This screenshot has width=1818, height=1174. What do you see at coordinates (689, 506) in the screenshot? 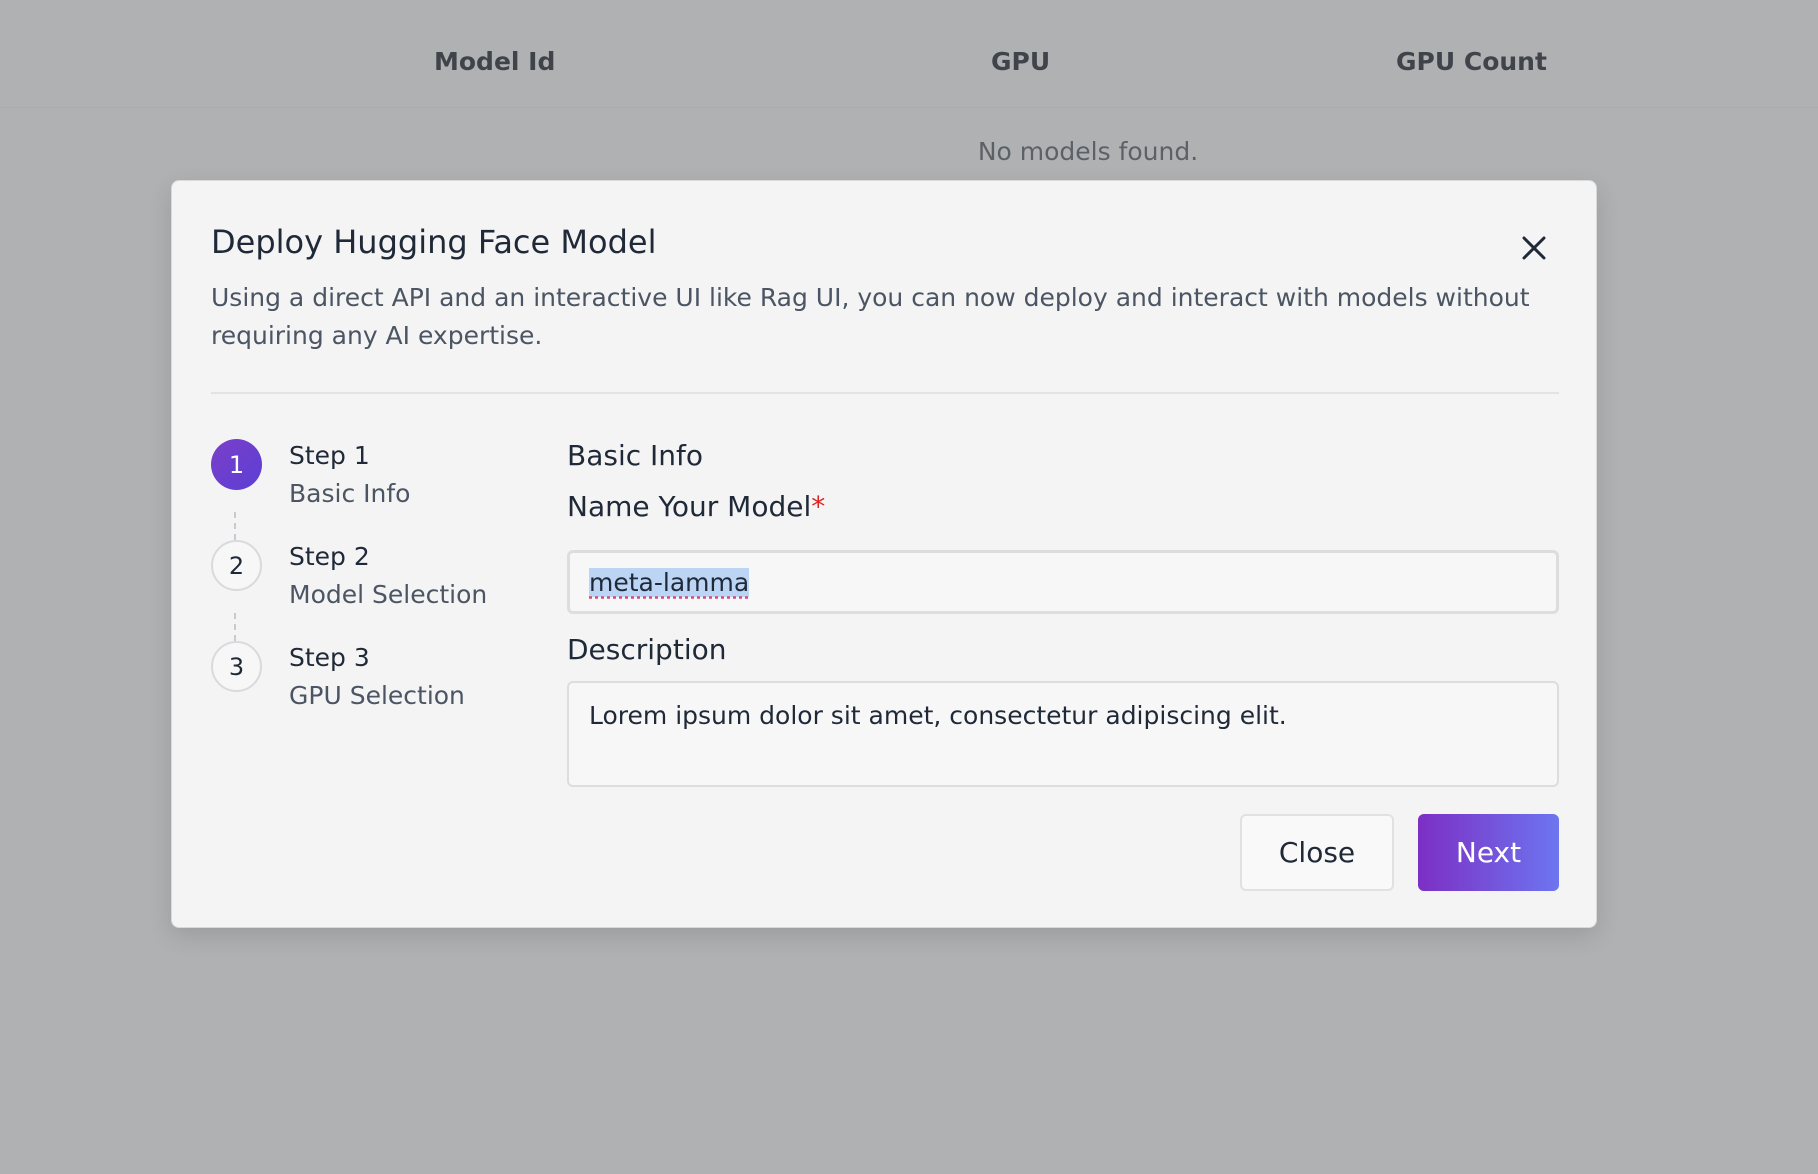
I see `model-name-label-text: Name Your Model` at bounding box center [689, 506].